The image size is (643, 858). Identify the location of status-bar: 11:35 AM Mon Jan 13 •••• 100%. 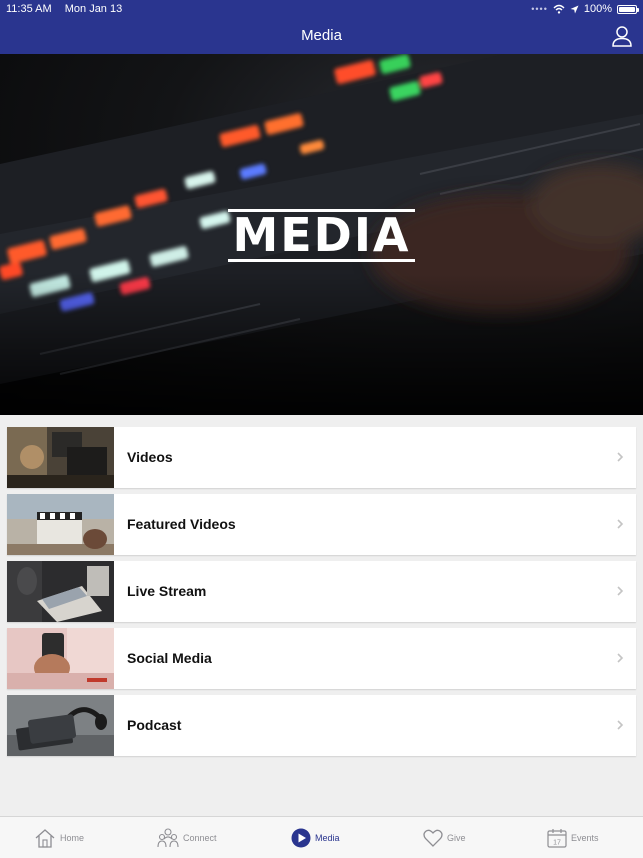
(322, 10).